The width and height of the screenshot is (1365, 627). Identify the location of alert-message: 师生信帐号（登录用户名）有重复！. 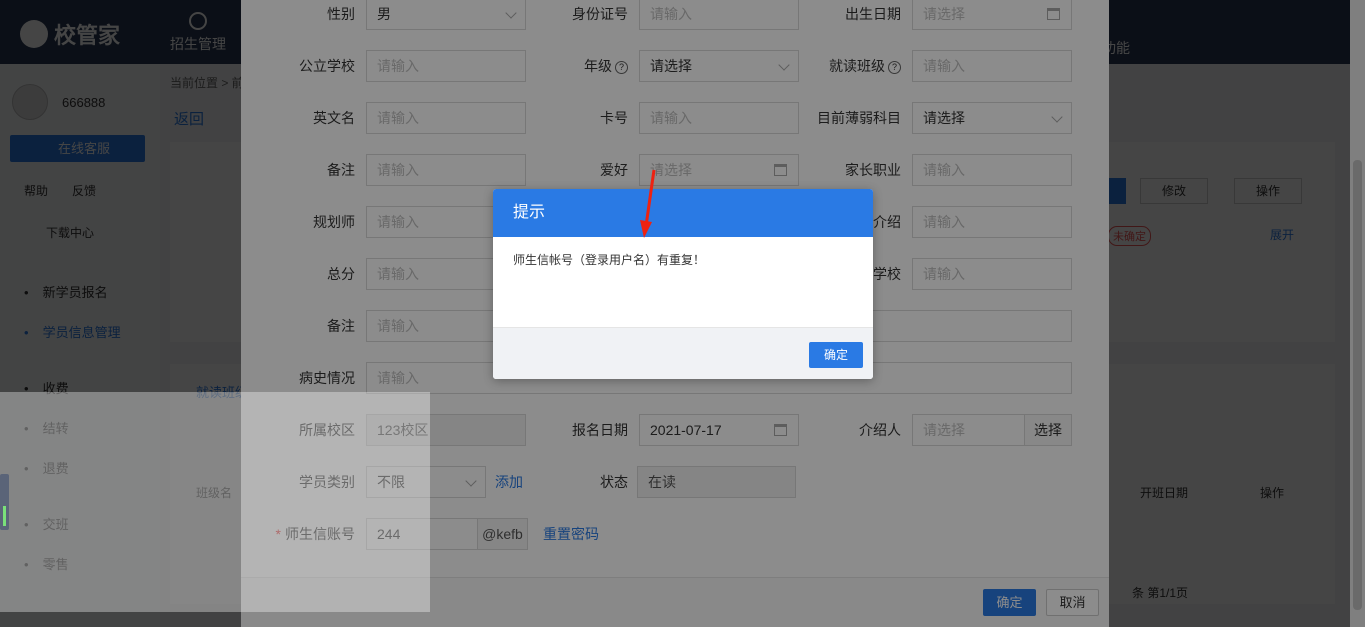
(609, 260).